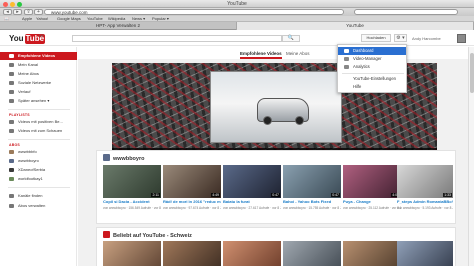 The width and height of the screenshot is (474, 266). I want to click on tab-bar: HPT- App Verwalten 2 YouTube, so click(237, 26).